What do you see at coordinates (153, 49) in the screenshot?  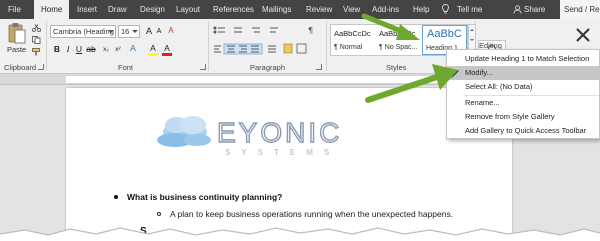 I see `highlight-color-button: A` at bounding box center [153, 49].